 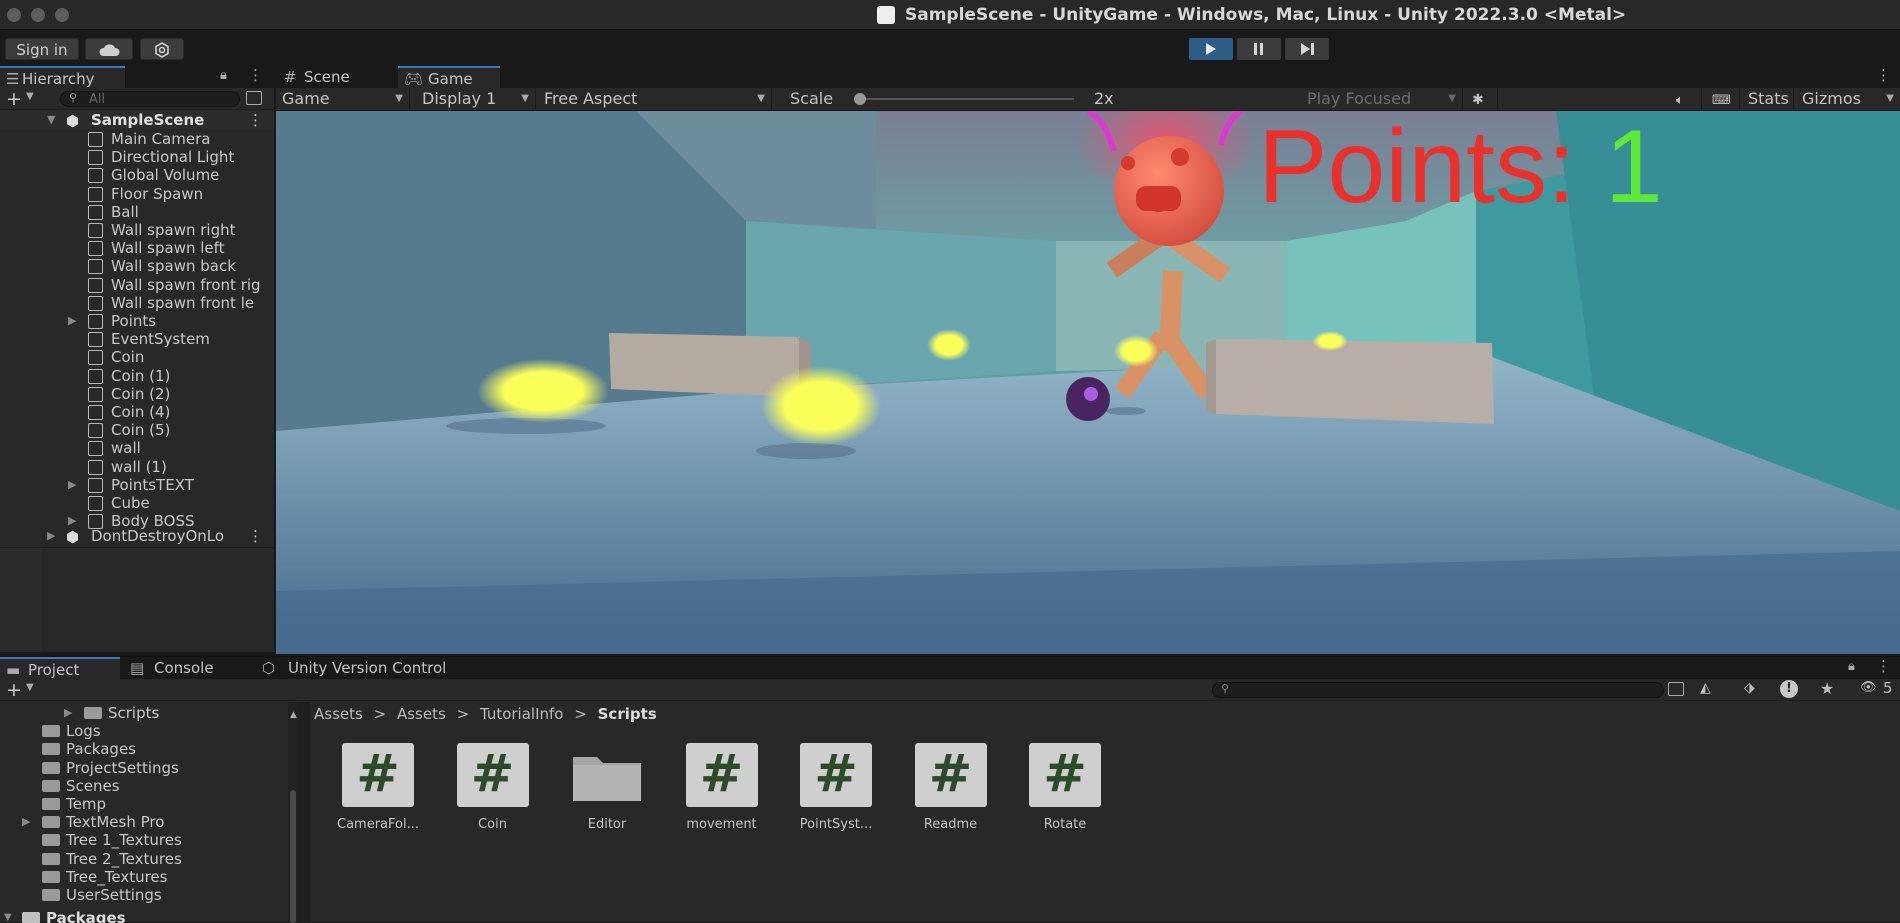 I want to click on filter-by-type-icon: ◭, so click(x=1705, y=688).